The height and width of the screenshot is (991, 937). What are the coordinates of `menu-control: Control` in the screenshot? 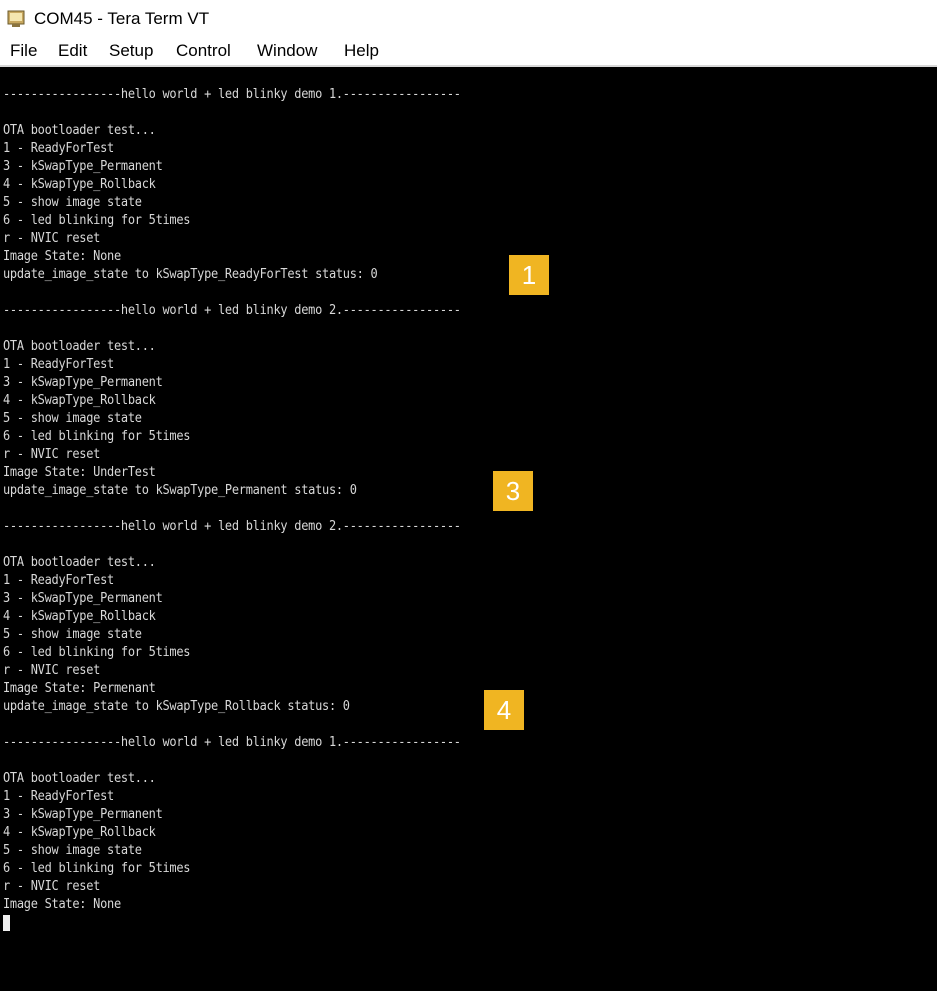 It's located at (203, 51).